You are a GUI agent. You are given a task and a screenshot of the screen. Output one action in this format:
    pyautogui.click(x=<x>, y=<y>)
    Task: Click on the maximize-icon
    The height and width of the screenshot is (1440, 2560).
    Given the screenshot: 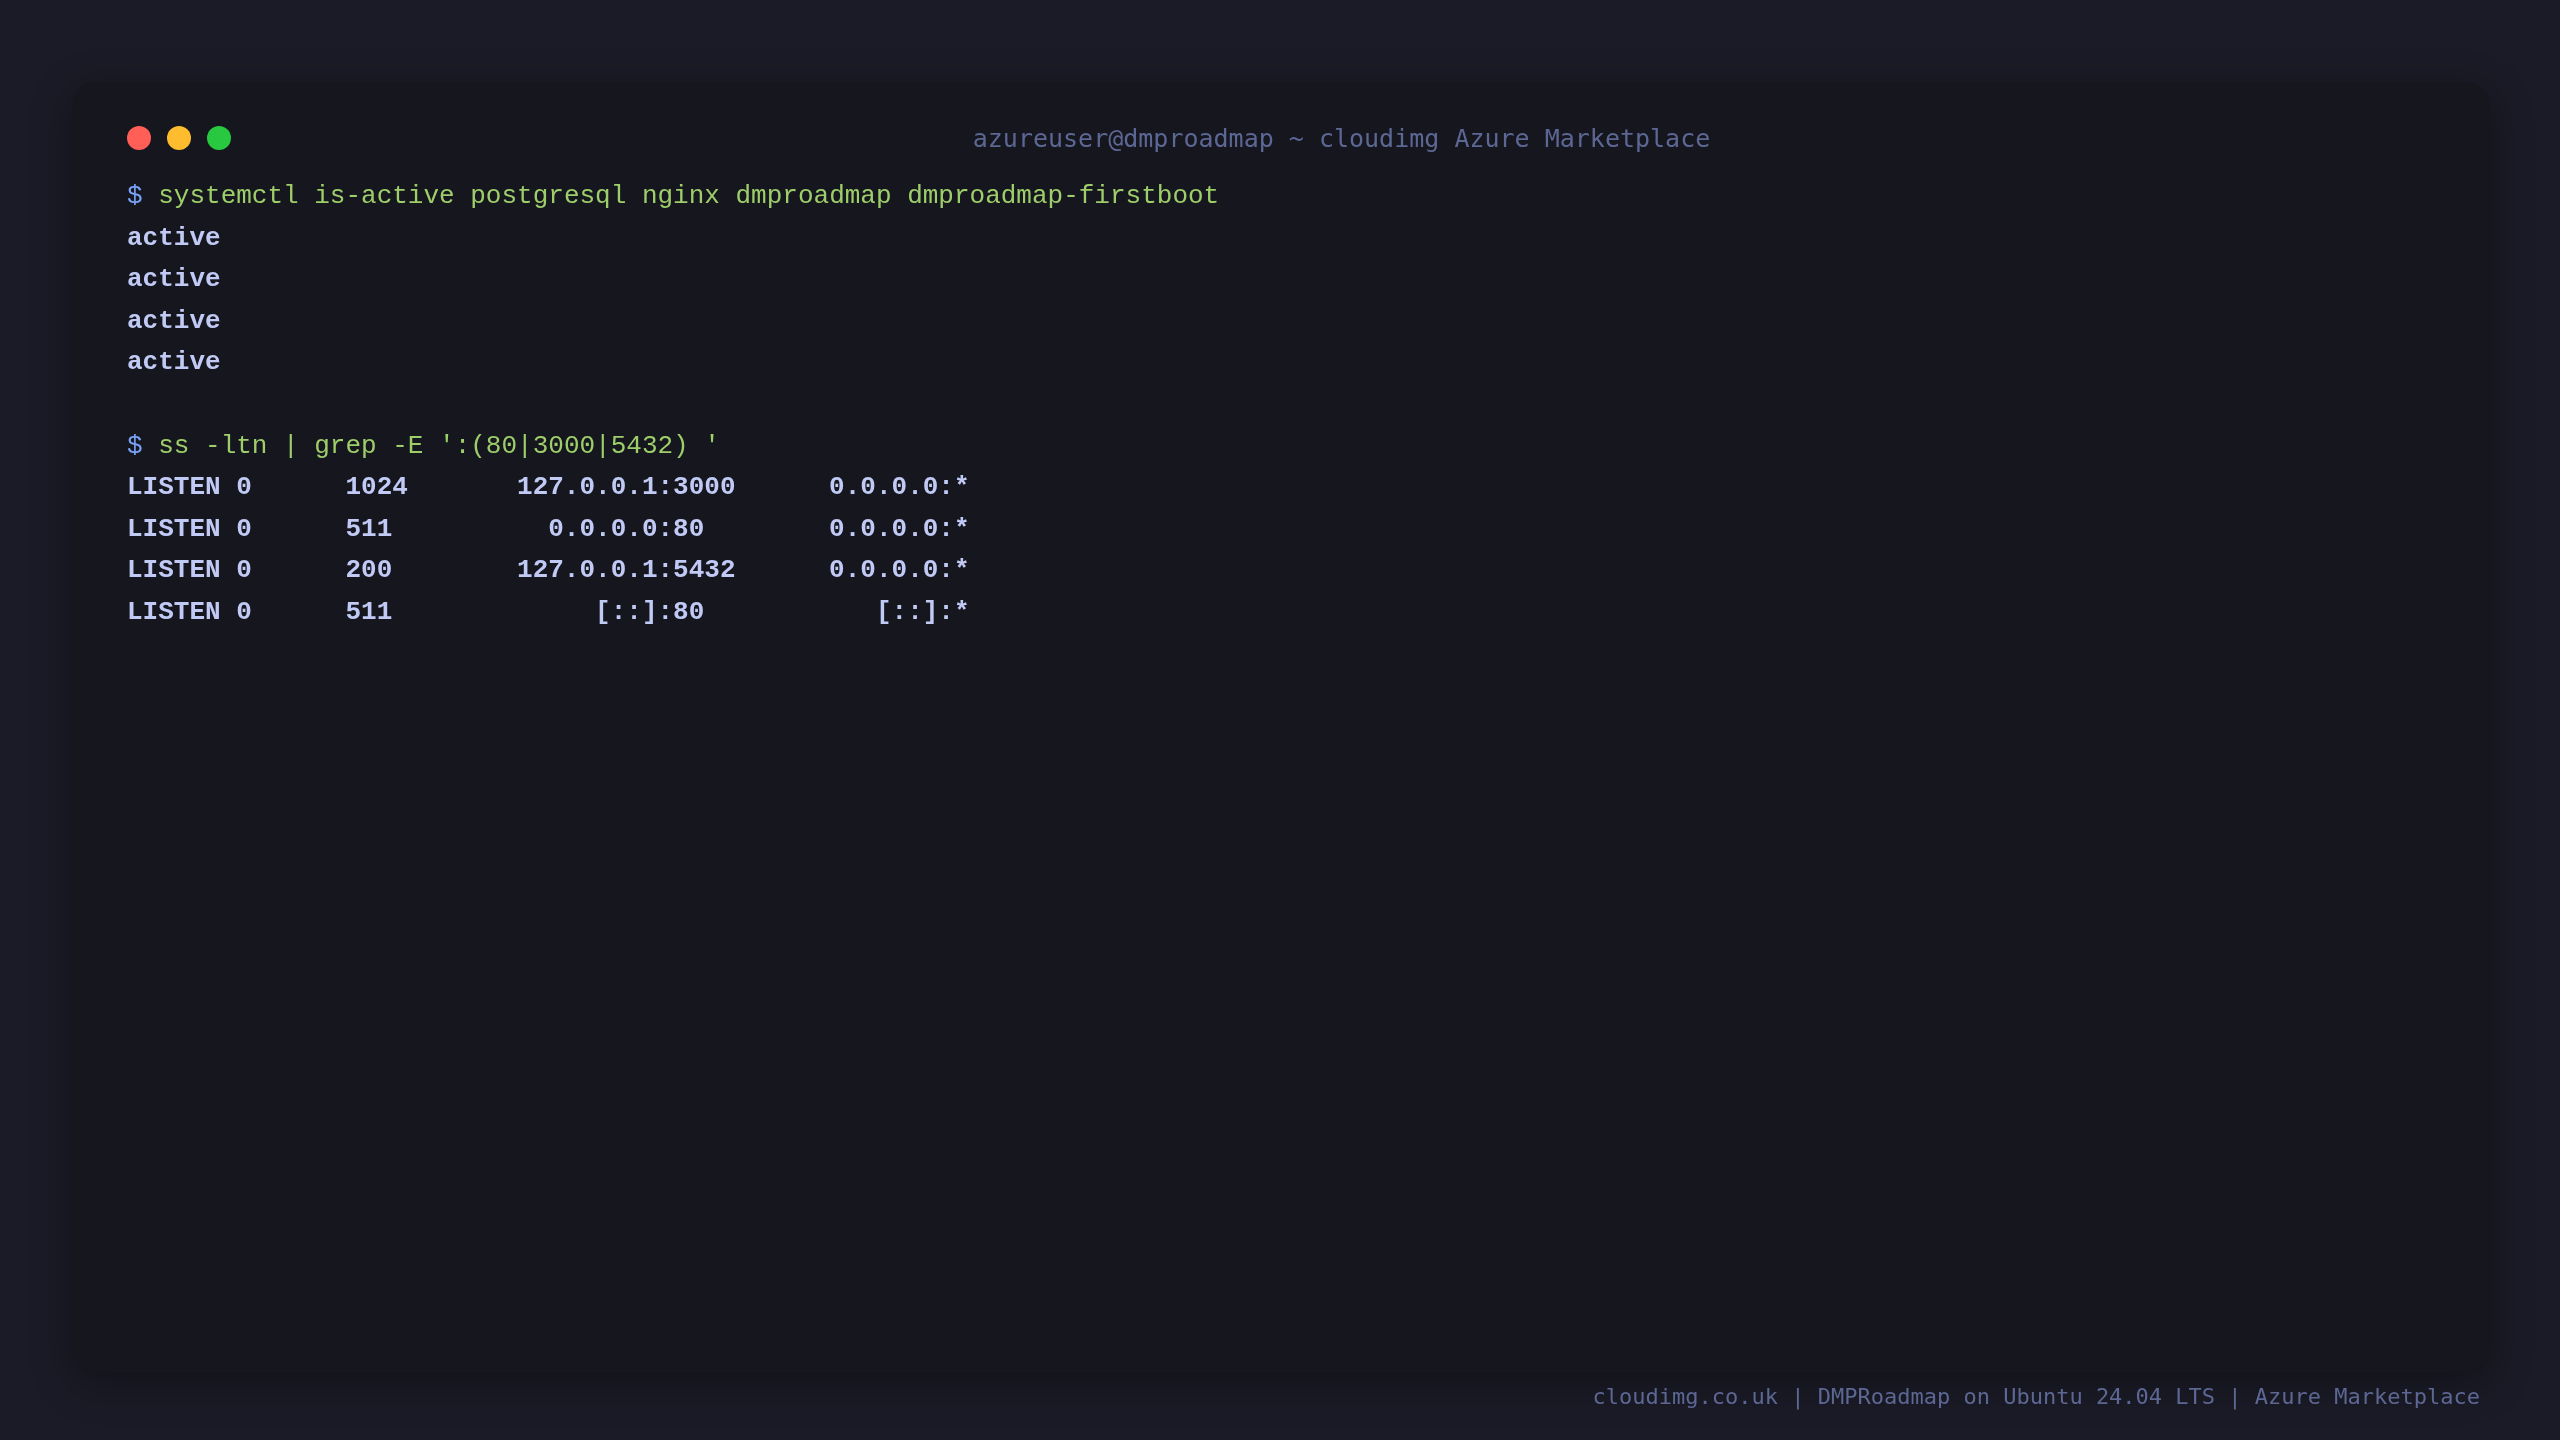 What is the action you would take?
    pyautogui.click(x=219, y=138)
    